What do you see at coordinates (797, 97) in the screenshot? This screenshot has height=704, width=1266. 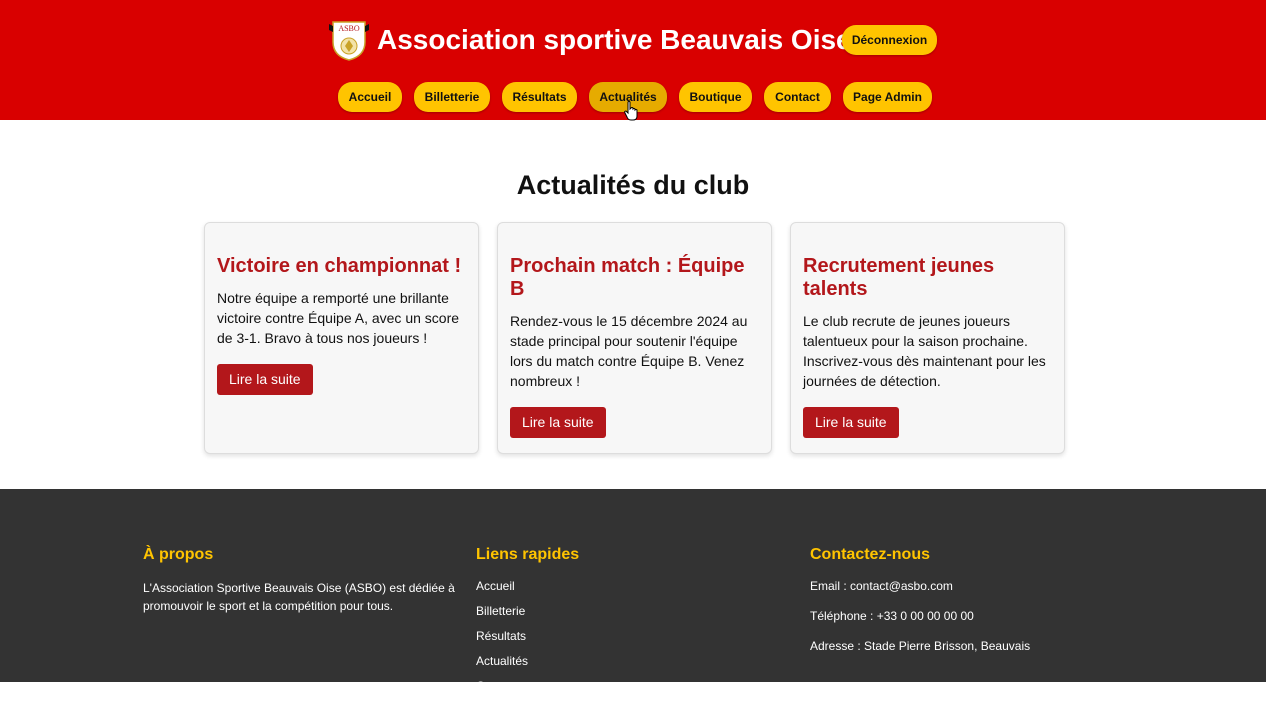 I see `nav-item-contact: Contact` at bounding box center [797, 97].